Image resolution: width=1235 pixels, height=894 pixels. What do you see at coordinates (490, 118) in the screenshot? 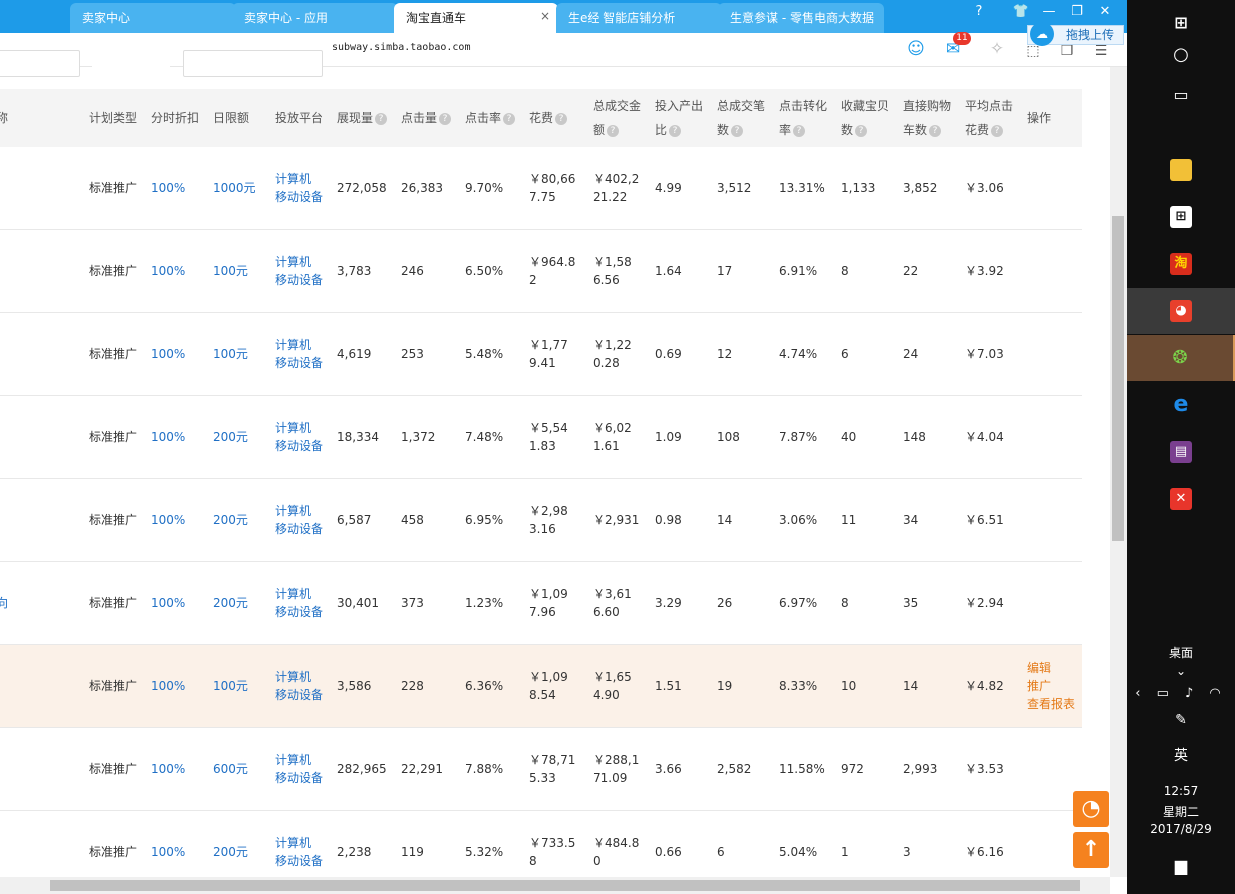
I see `column-header: 点击率?` at bounding box center [490, 118].